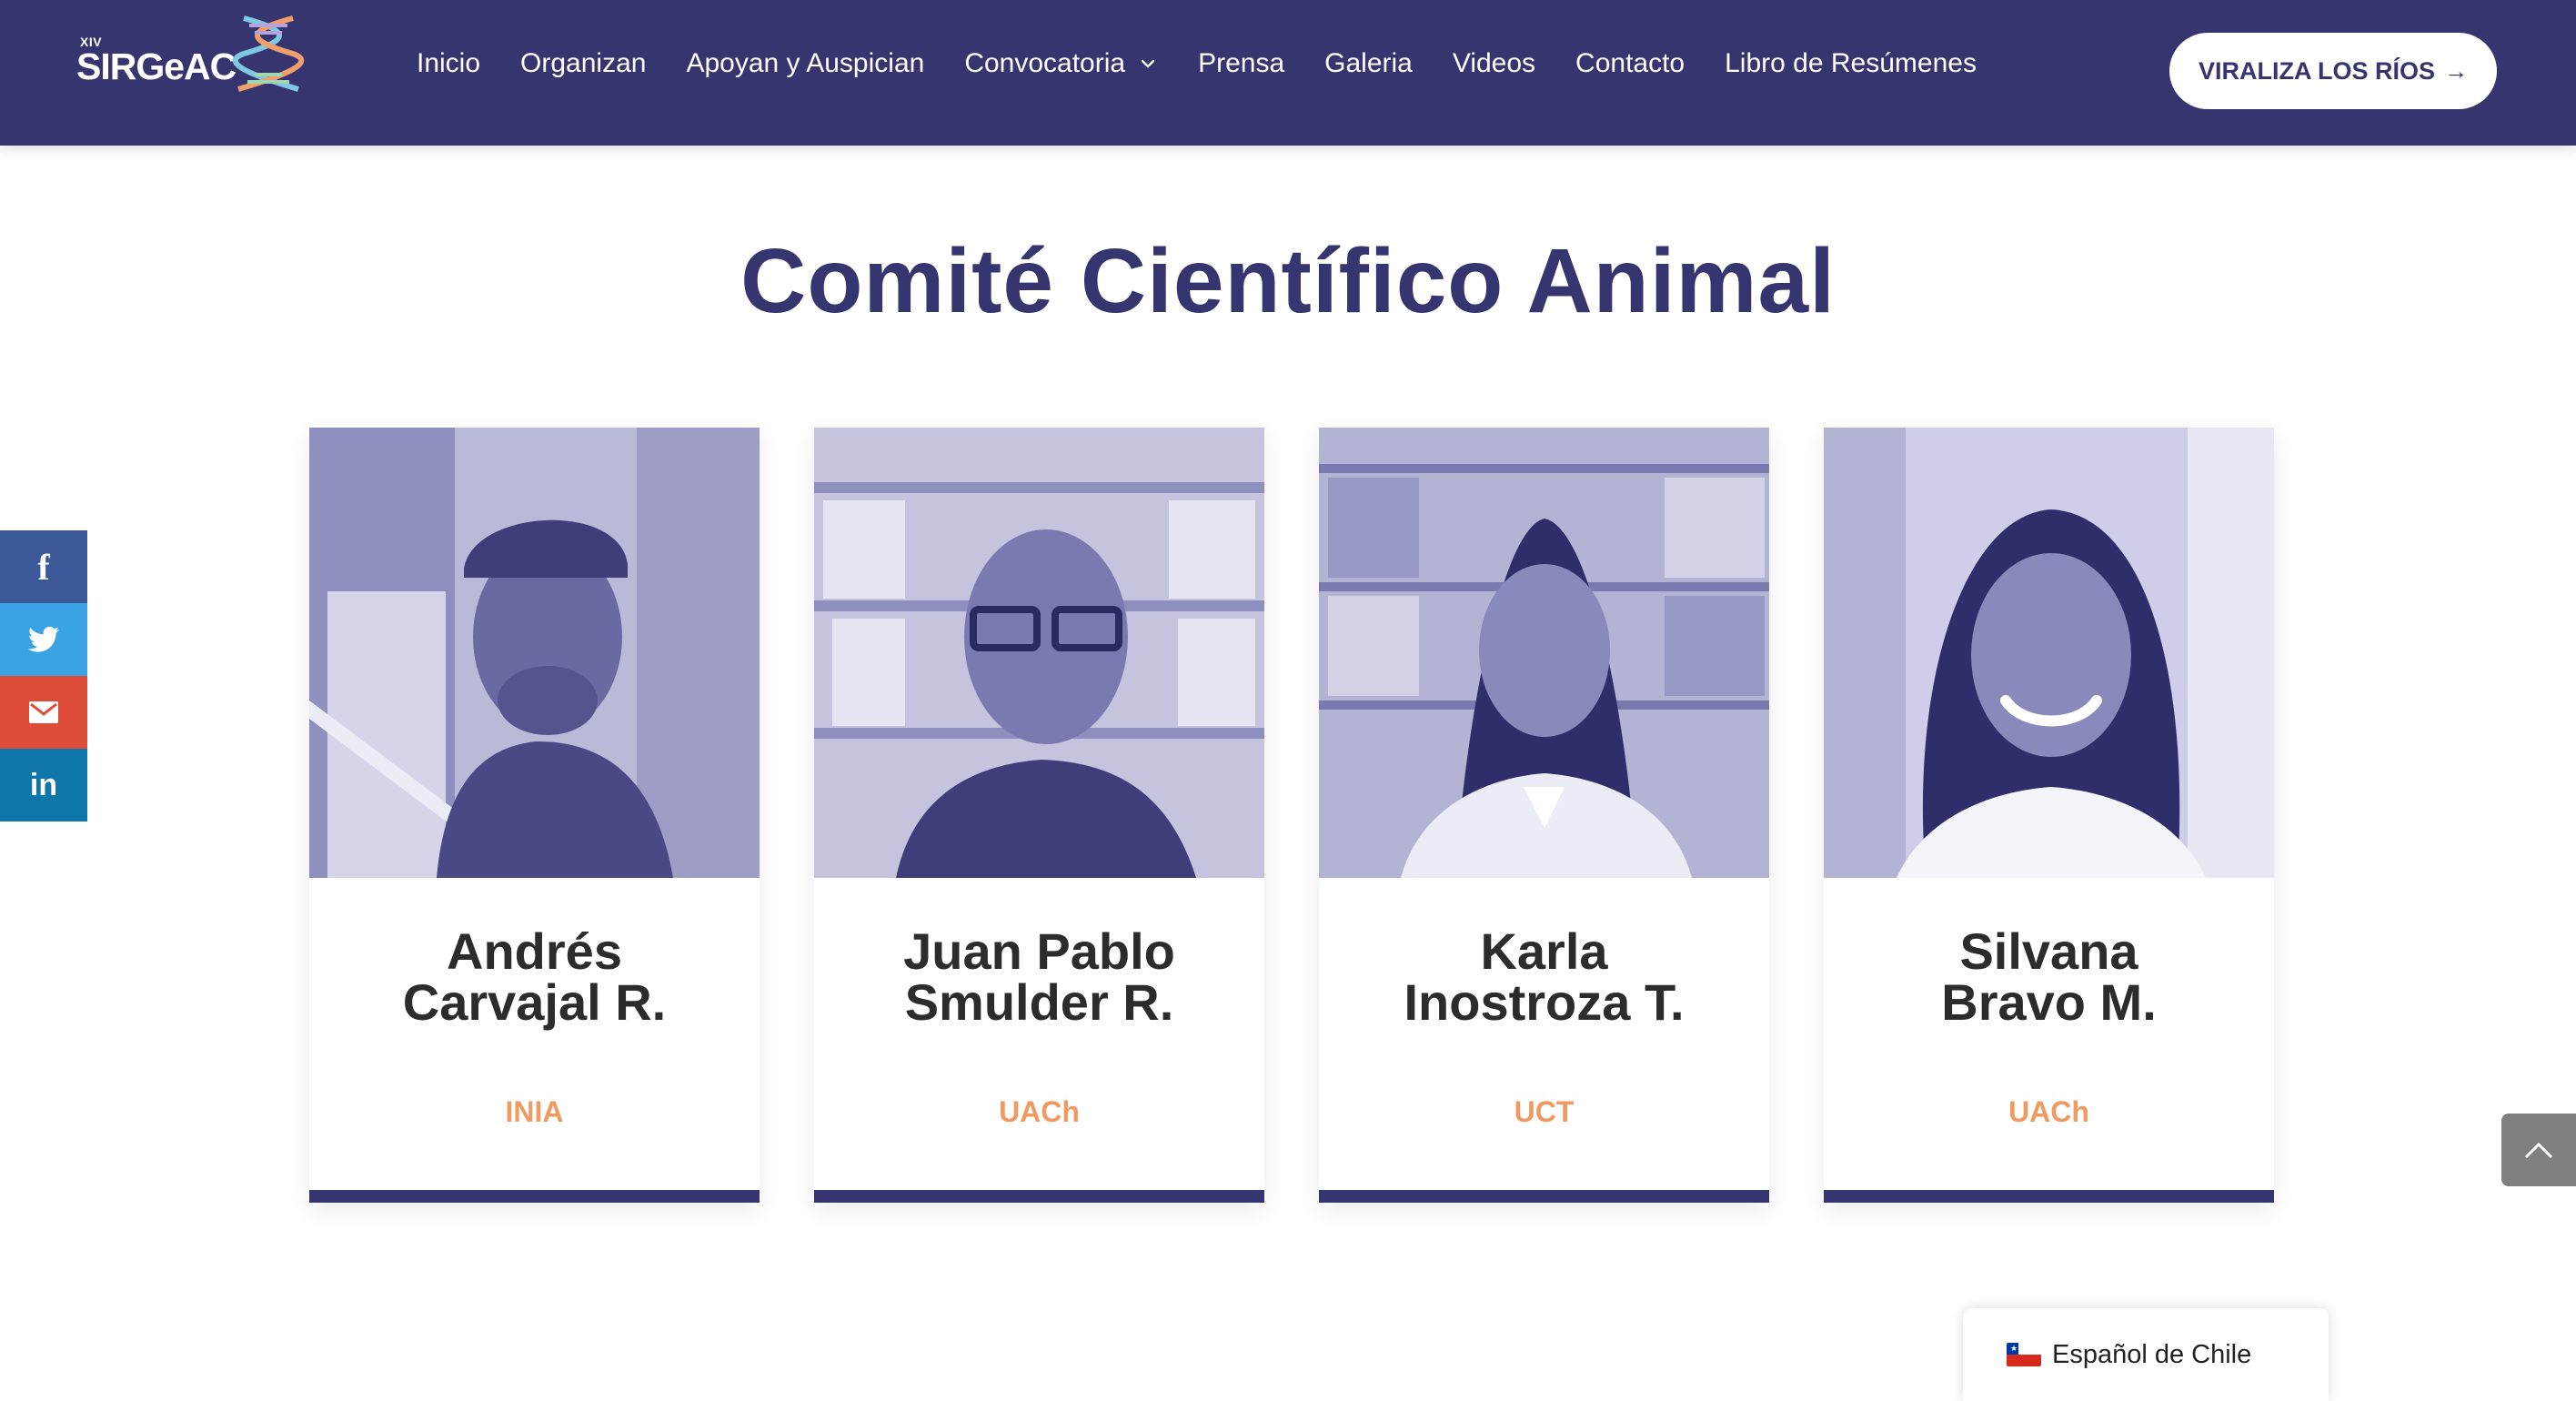 This screenshot has width=2576, height=1401. Describe the element at coordinates (1851, 63) in the screenshot. I see `nav-item-libro-resumenes: Libro de Resúmenes` at that location.